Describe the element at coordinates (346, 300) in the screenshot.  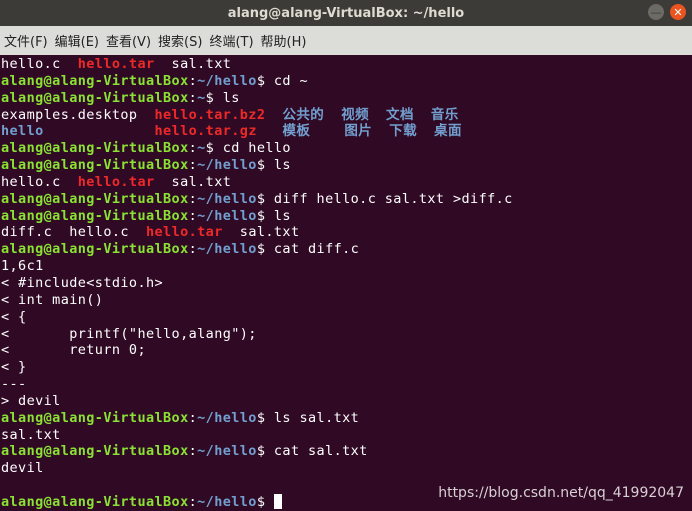
I see `terminal-line: < int main()` at that location.